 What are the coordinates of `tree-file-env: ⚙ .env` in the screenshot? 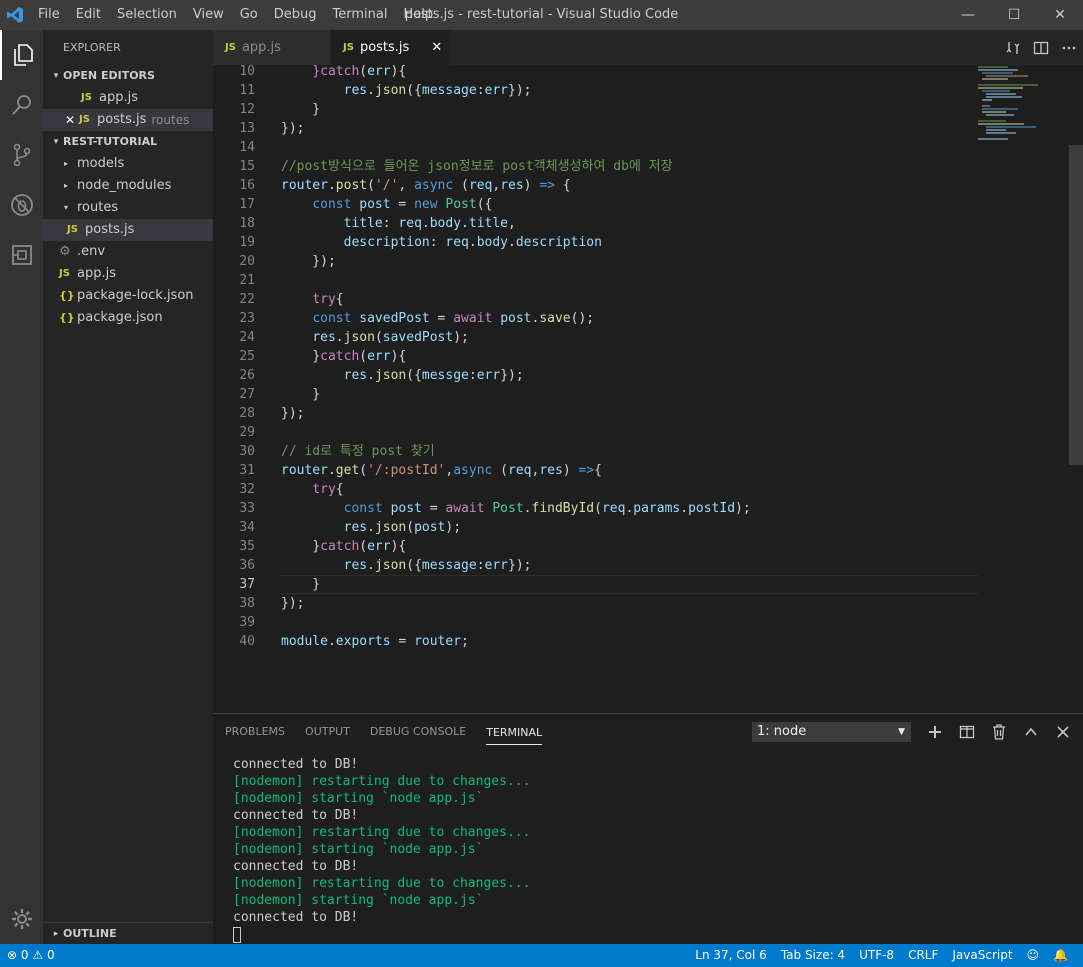 It's located at (128, 252).